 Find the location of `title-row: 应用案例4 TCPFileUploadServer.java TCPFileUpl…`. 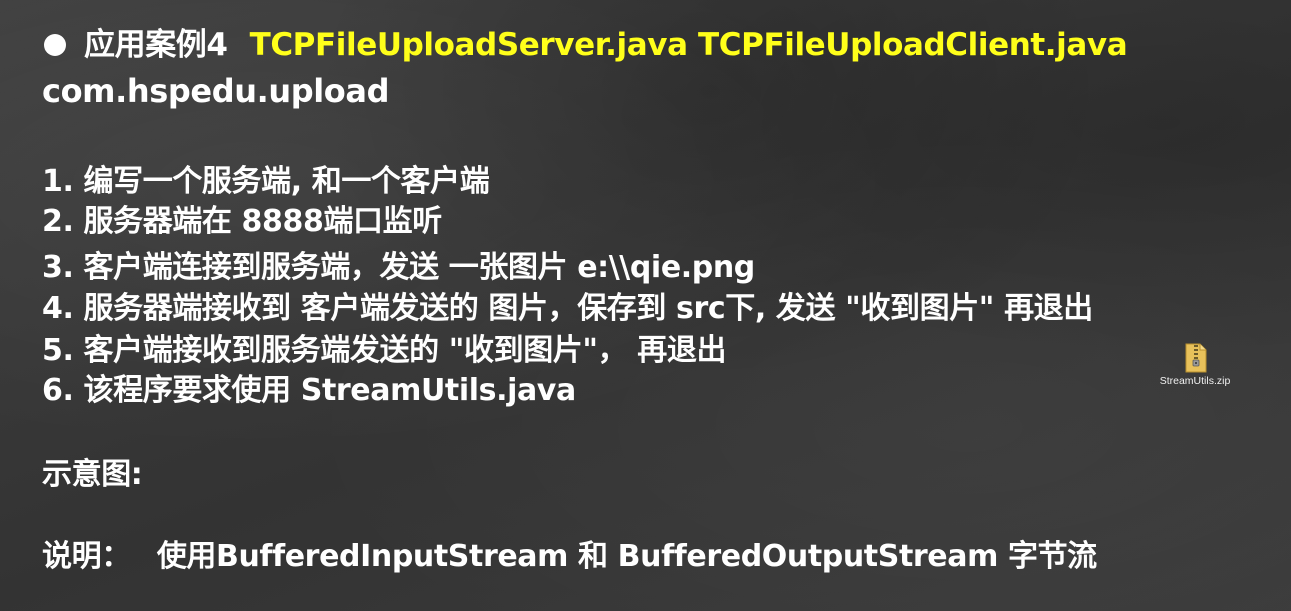

title-row: 应用案例4 TCPFileUploadServer.java TCPFileUpl… is located at coordinates (585, 45).